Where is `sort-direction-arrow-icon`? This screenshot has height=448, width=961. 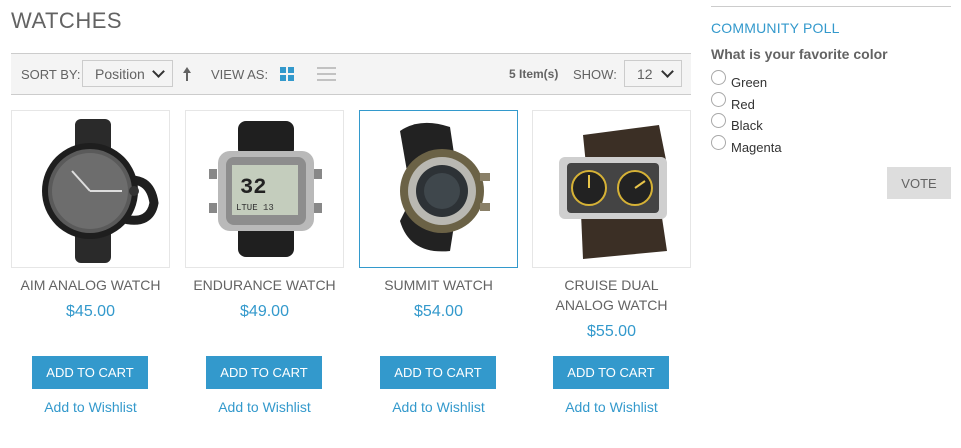
sort-direction-arrow-icon is located at coordinates (187, 74).